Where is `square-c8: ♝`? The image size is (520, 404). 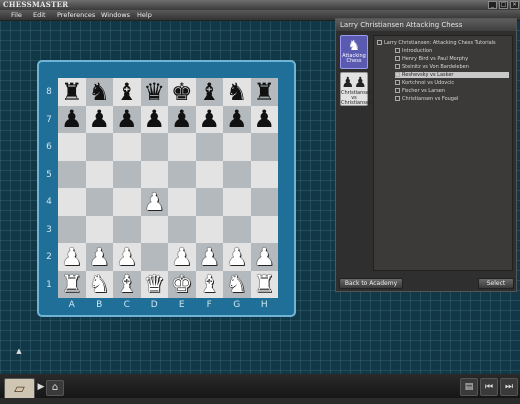
square-c8: ♝ is located at coordinates (127, 92).